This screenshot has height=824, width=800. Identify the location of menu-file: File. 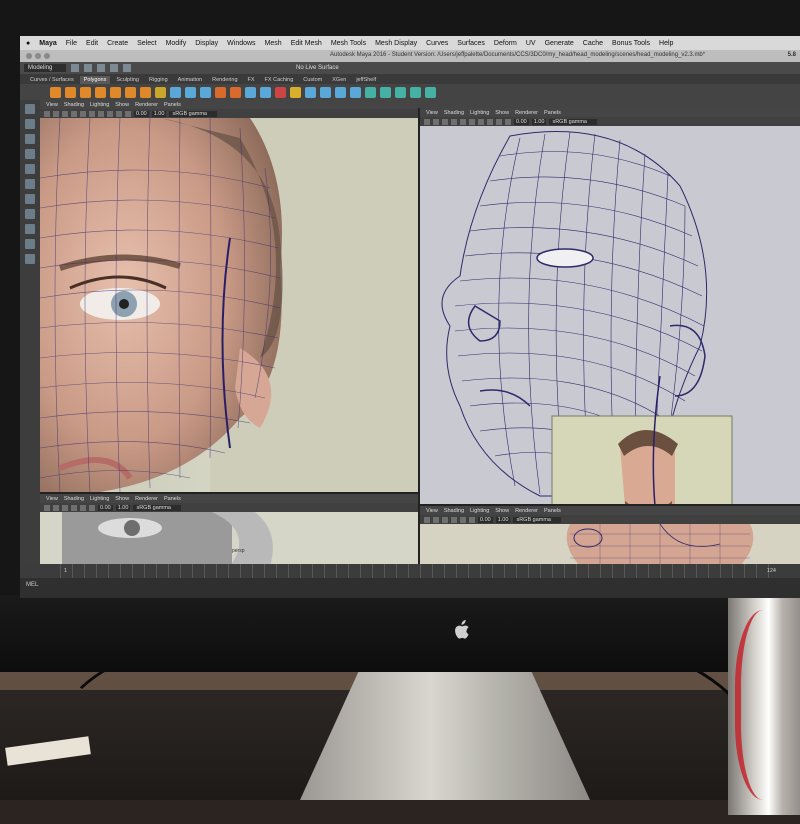
(71, 43).